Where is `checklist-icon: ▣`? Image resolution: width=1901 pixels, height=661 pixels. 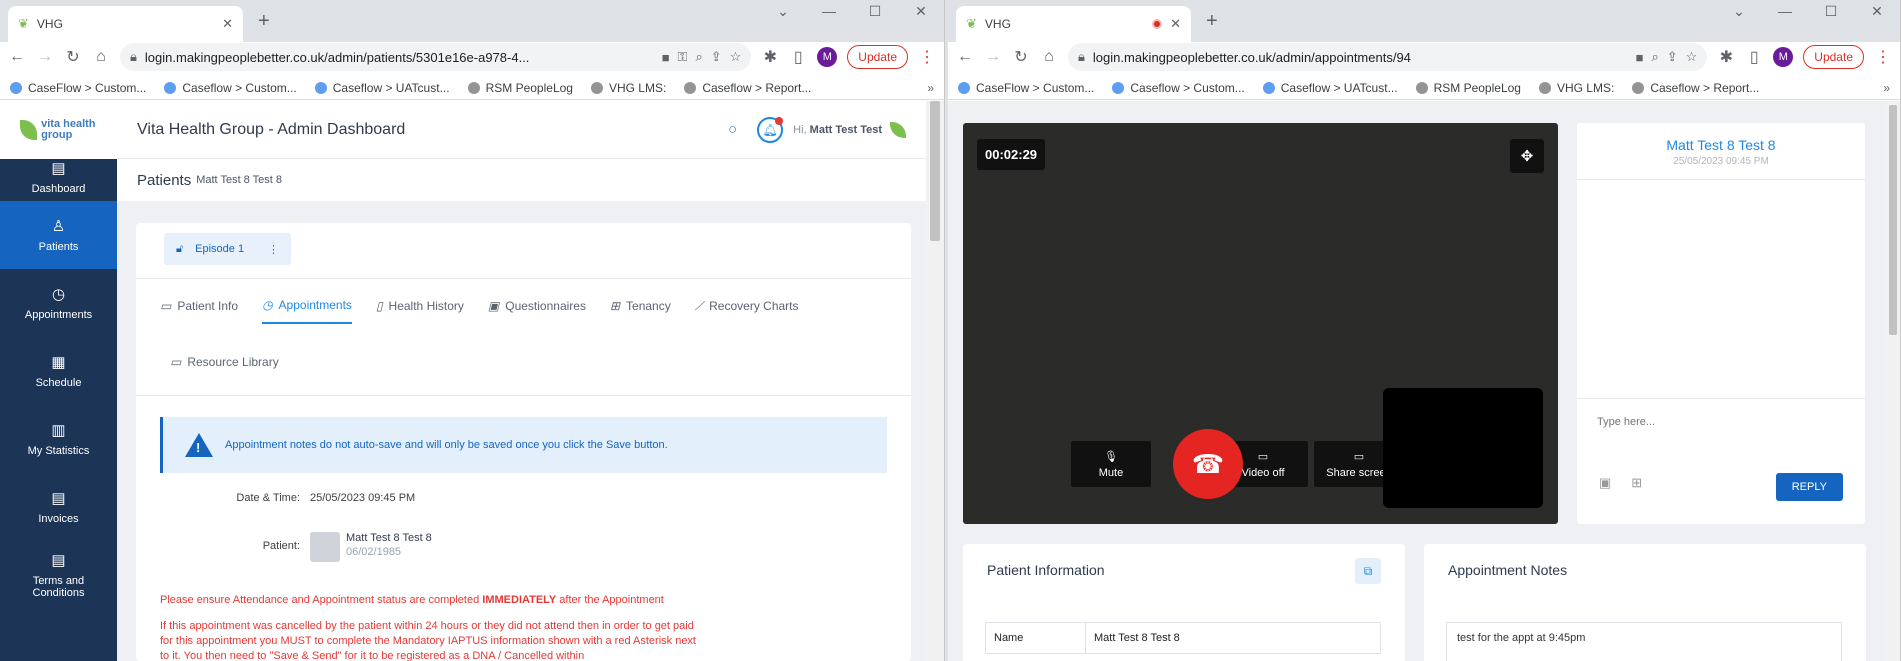
checklist-icon: ▣ is located at coordinates (493, 306).